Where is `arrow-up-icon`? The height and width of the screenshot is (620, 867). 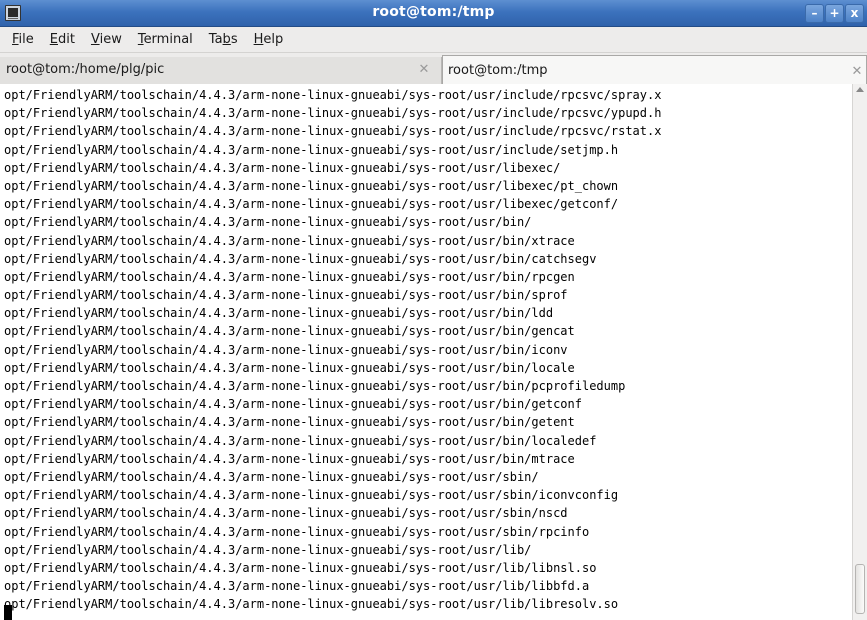 arrow-up-icon is located at coordinates (860, 89).